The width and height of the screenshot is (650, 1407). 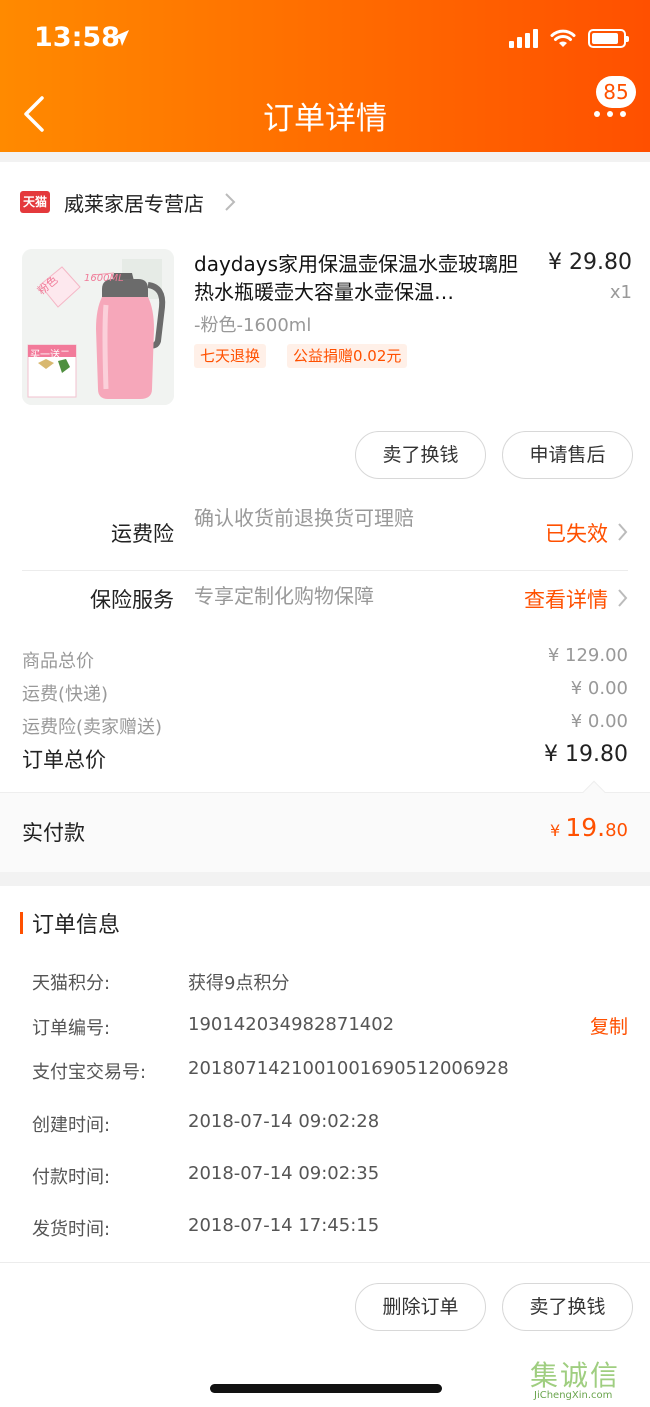 What do you see at coordinates (304, 518) in the screenshot?
I see `freight-insurance-desc: 确认收货前退换货可理赔` at bounding box center [304, 518].